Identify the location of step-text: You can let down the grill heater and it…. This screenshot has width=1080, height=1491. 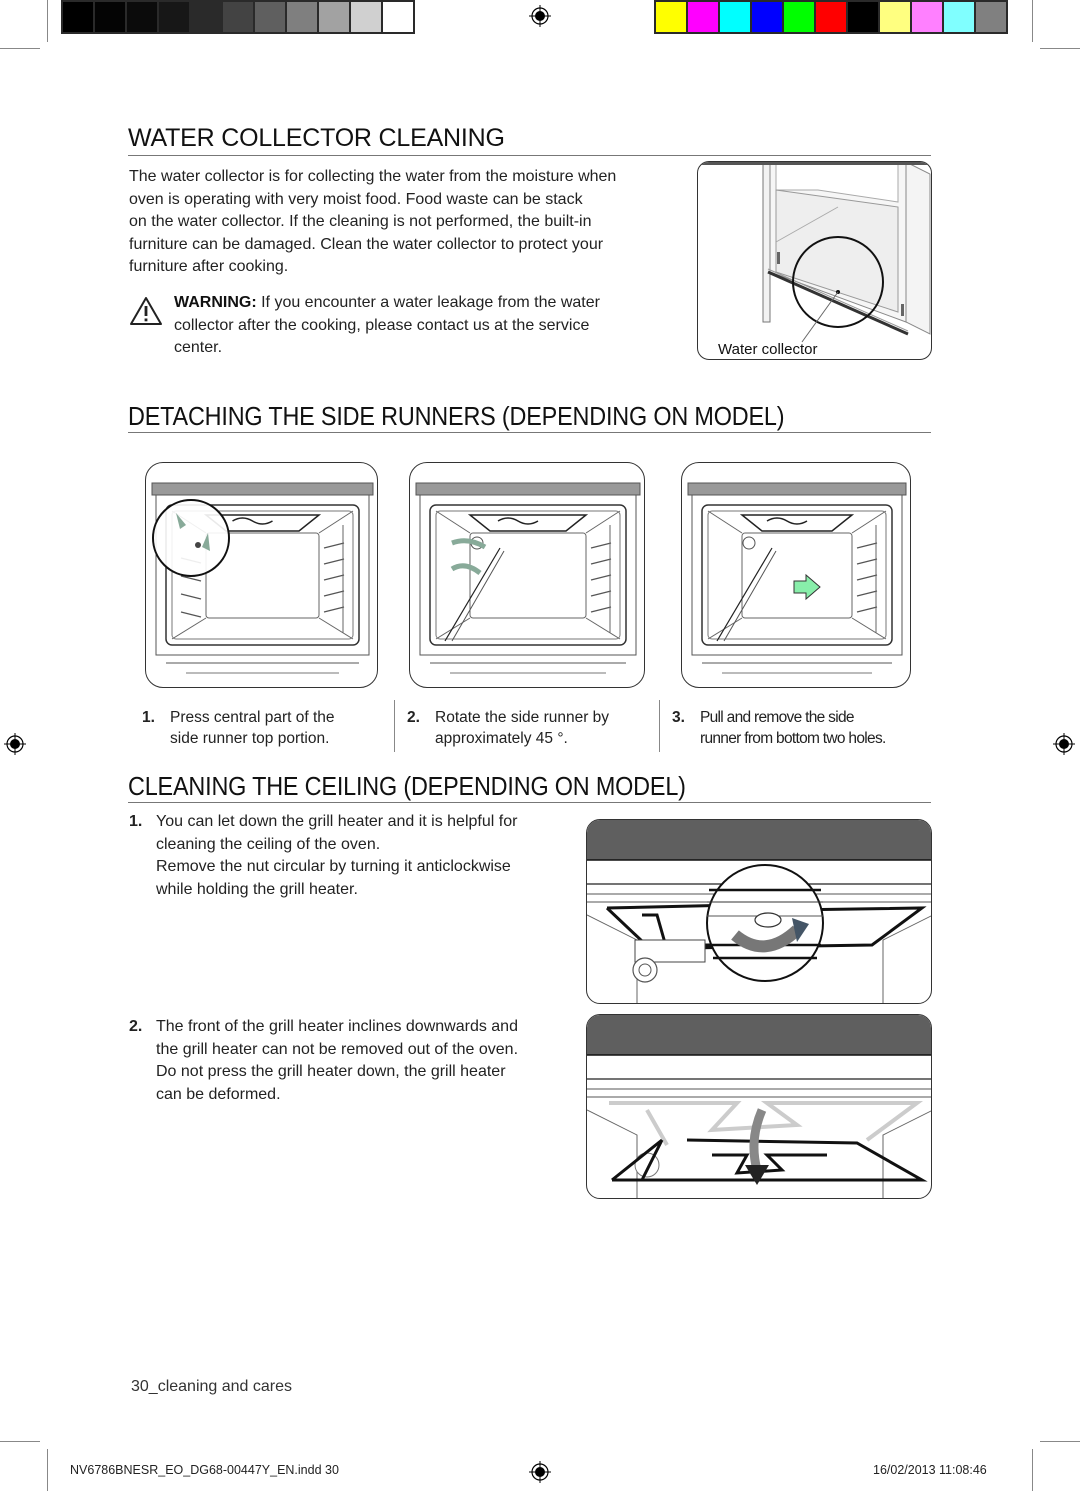
(336, 856).